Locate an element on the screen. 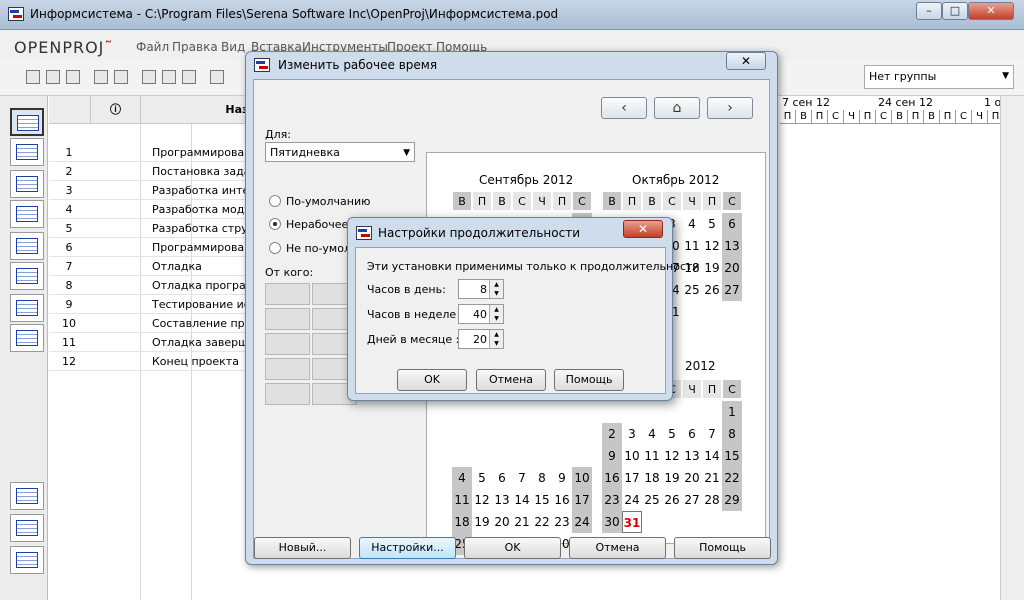  vertical-scrollbar is located at coordinates (1012, 348).